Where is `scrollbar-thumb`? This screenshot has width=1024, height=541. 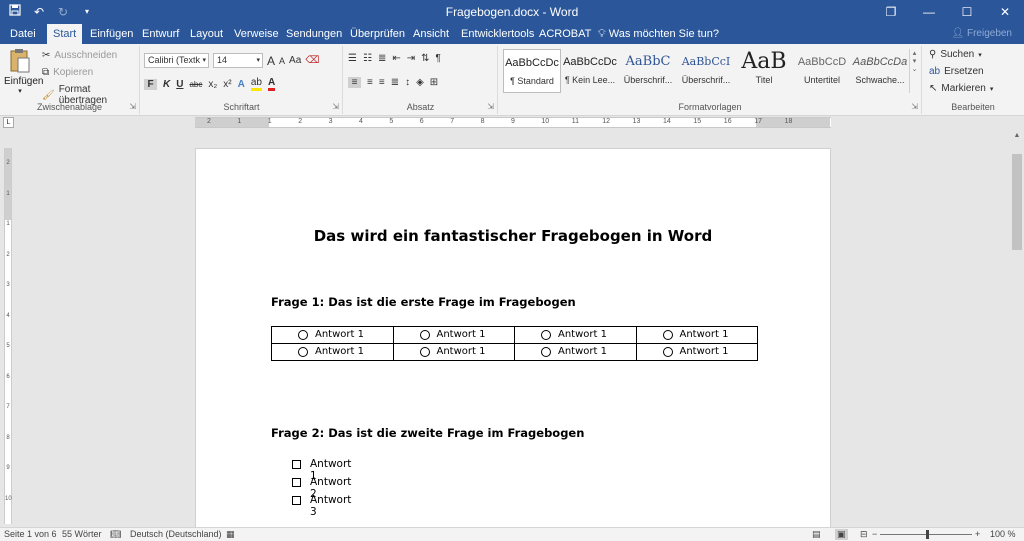 scrollbar-thumb is located at coordinates (1017, 202).